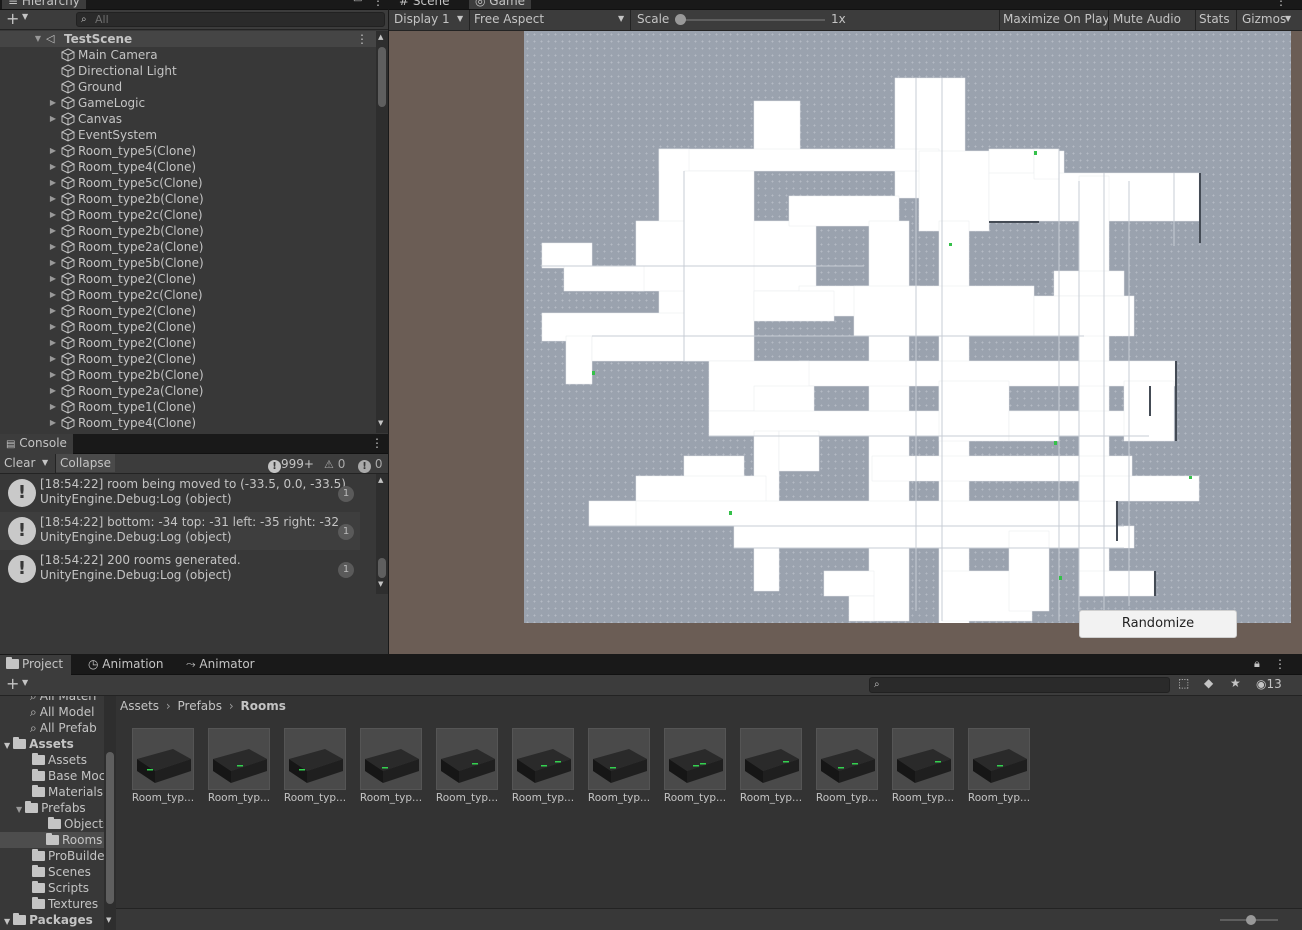 Image resolution: width=1302 pixels, height=930 pixels. Describe the element at coordinates (422, 19) in the screenshot. I see `display-dropdown: Display 1` at that location.